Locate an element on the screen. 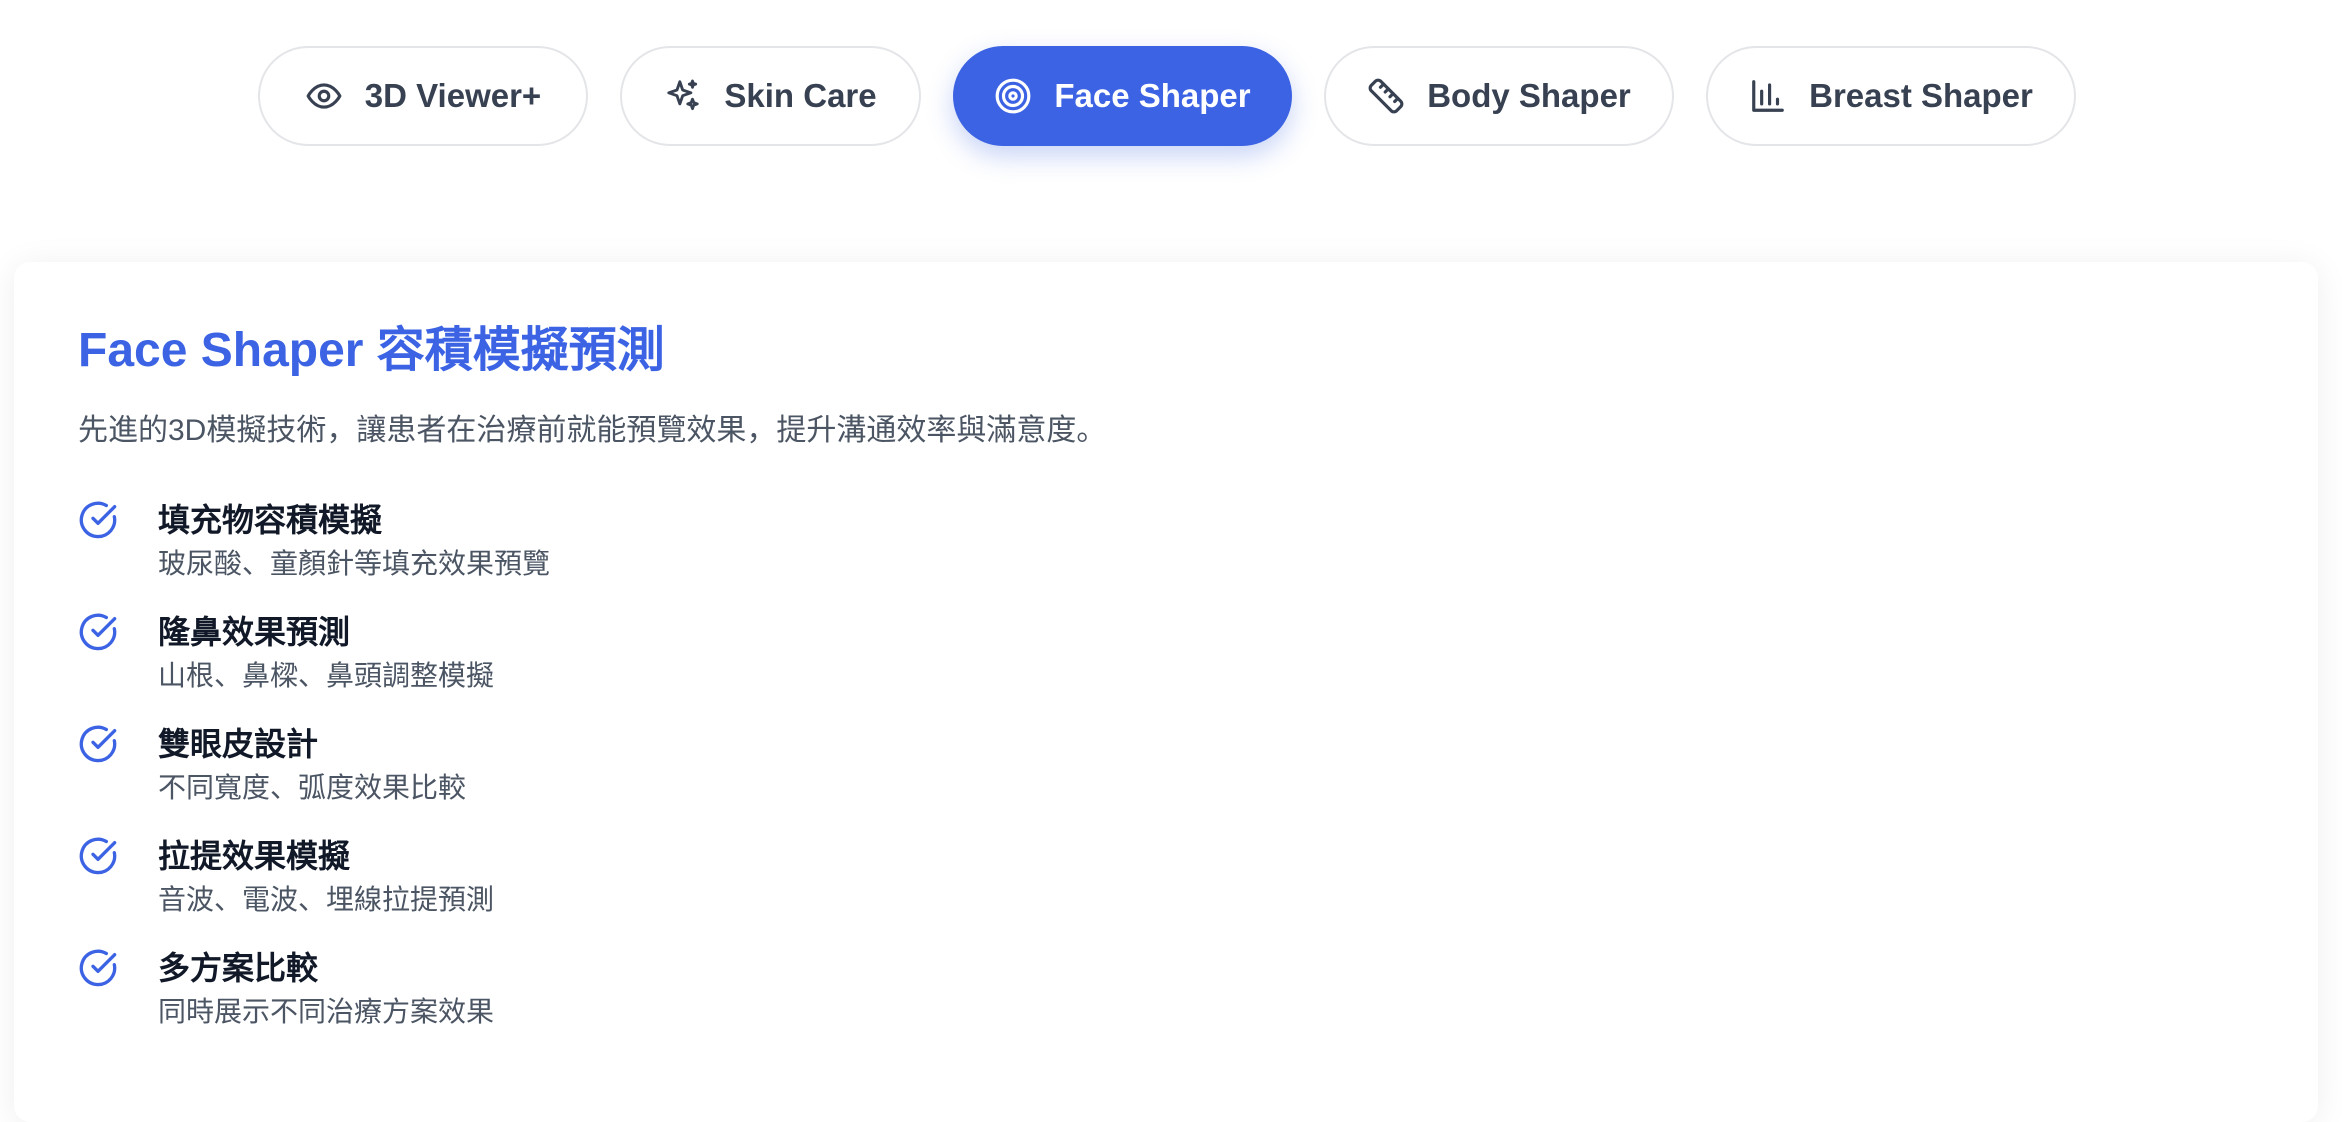 This screenshot has width=2342, height=1122. feature-description: 山根、鼻樑、鼻頭調整模擬 is located at coordinates (326, 675).